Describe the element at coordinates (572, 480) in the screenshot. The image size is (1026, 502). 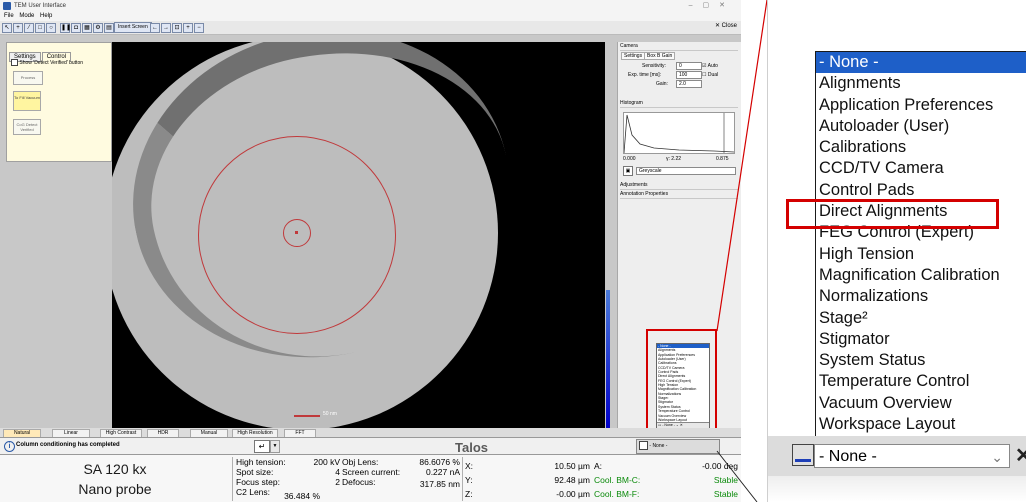
I see `stage-y-value: 92.48 µm` at that location.